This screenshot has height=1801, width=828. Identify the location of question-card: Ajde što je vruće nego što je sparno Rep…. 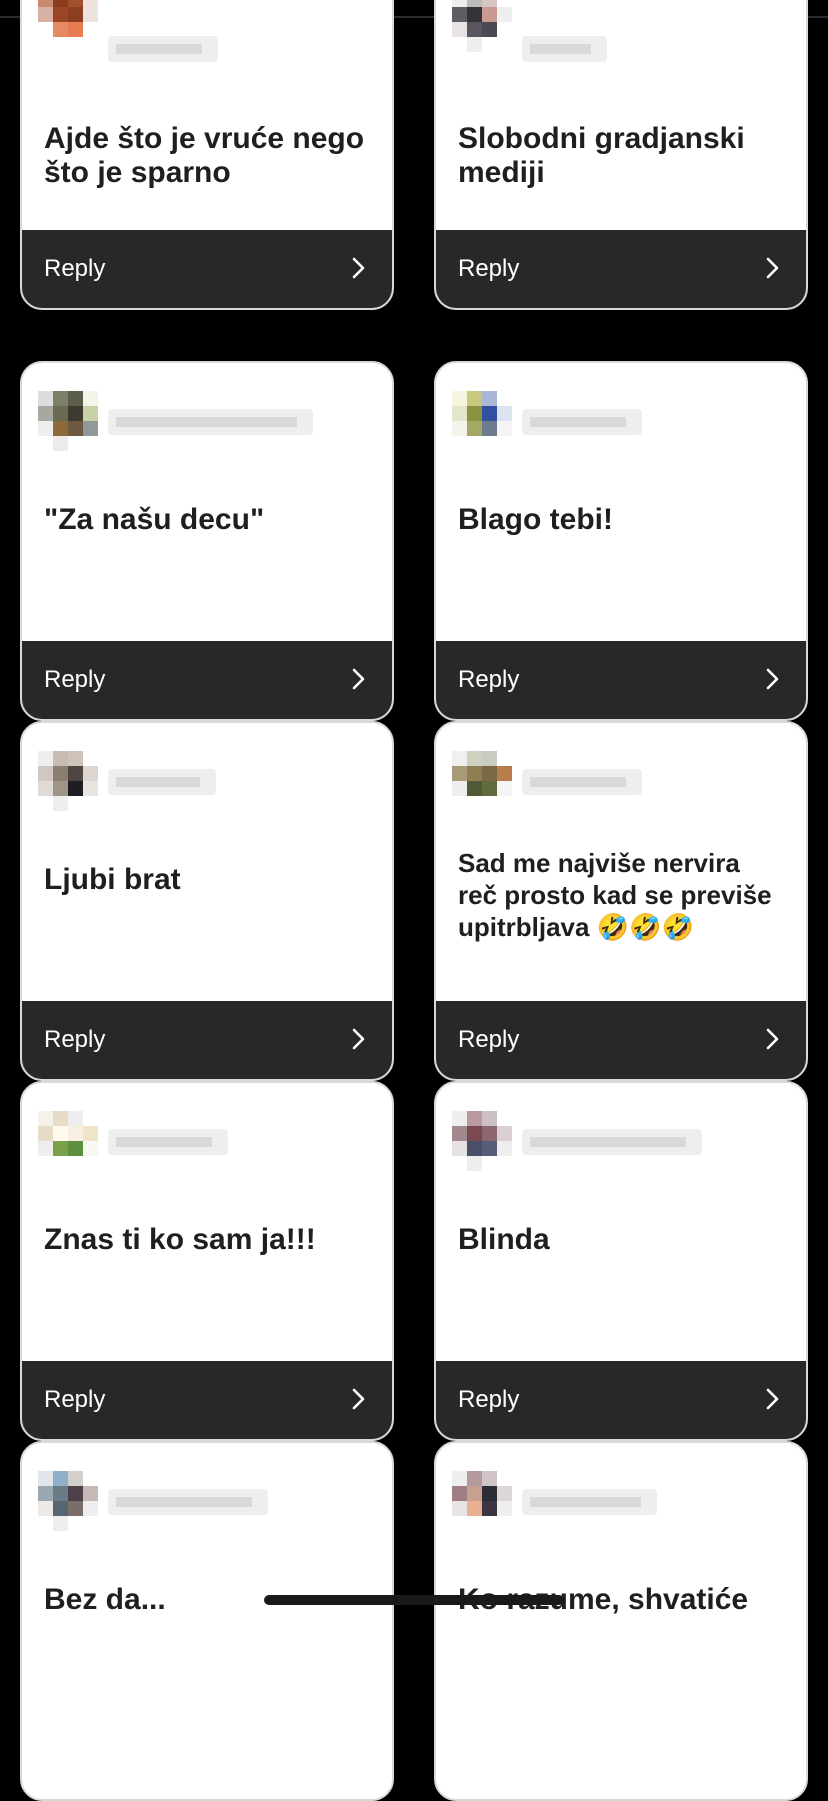
(207, 155).